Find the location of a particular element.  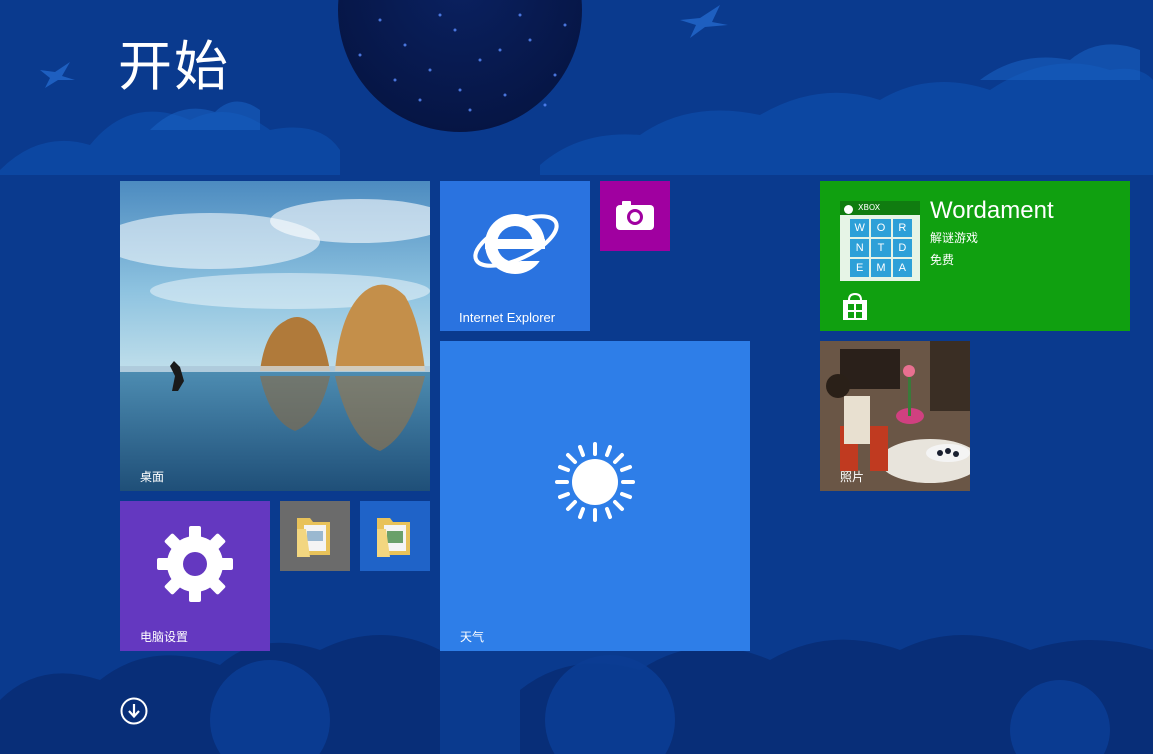

wordament-logo: XBOX WORNTDEMA is located at coordinates (880, 241).